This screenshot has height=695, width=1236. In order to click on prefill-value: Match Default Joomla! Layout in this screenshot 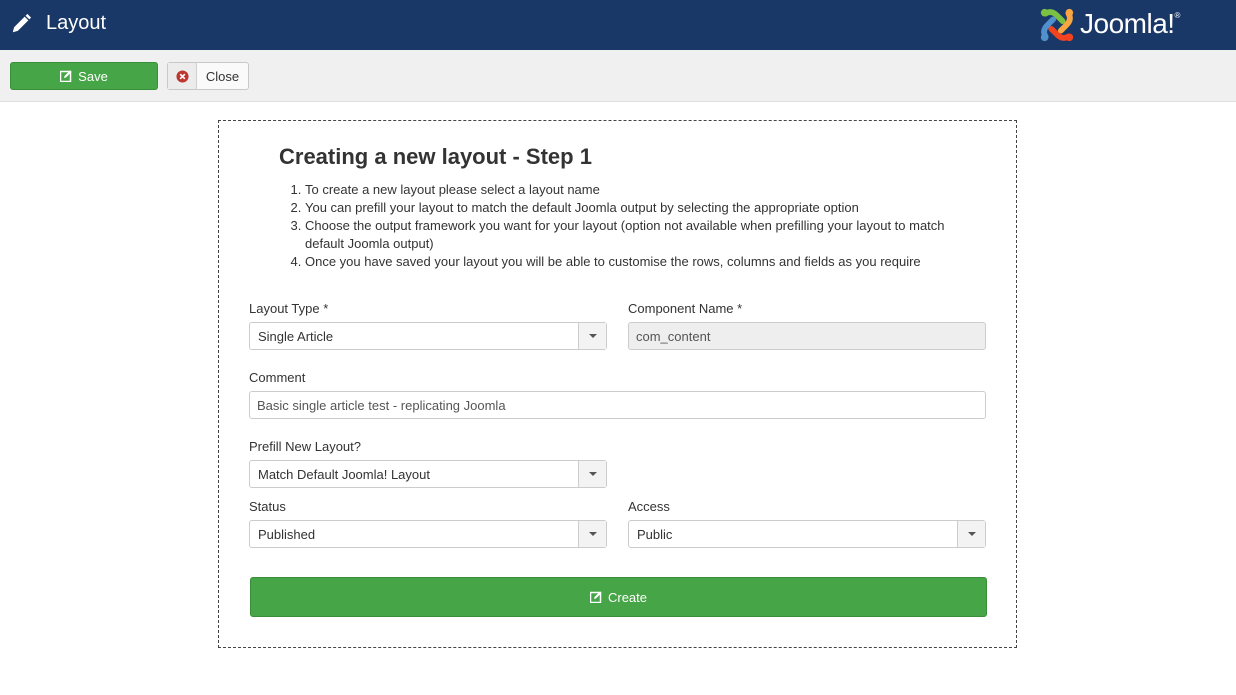, I will do `click(344, 474)`.